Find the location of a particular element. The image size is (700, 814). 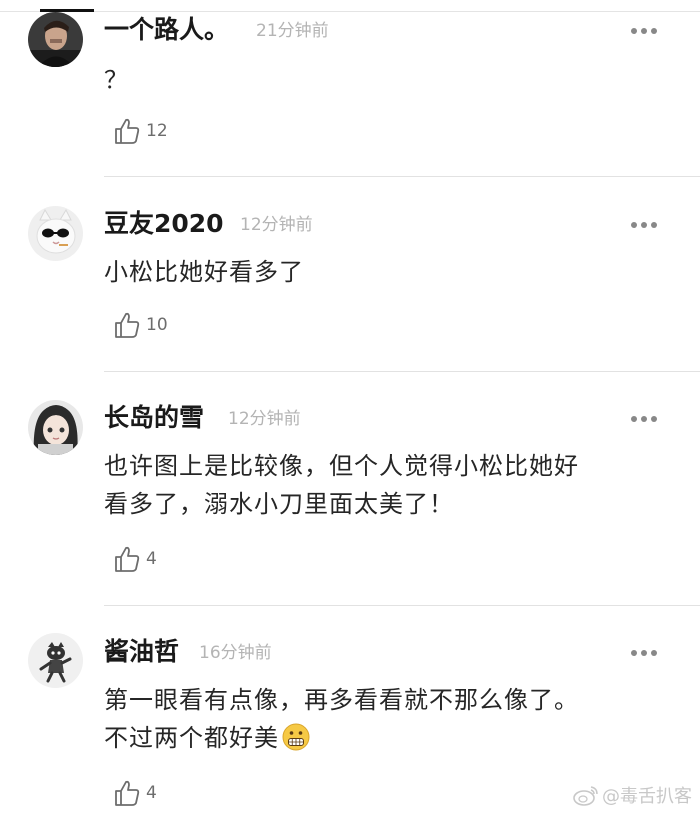

like-button: 10 is located at coordinates (140, 325).